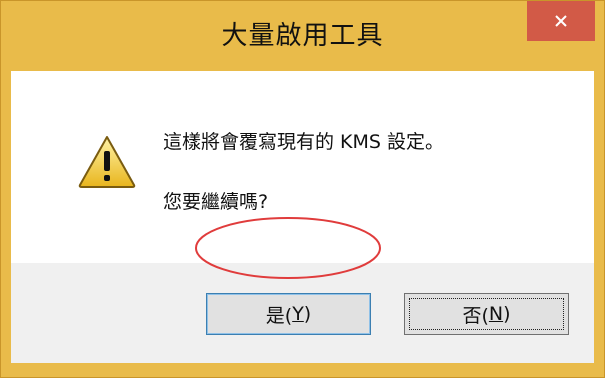 The height and width of the screenshot is (378, 605). I want to click on yes-button-prefix: 是(, so click(279, 315).